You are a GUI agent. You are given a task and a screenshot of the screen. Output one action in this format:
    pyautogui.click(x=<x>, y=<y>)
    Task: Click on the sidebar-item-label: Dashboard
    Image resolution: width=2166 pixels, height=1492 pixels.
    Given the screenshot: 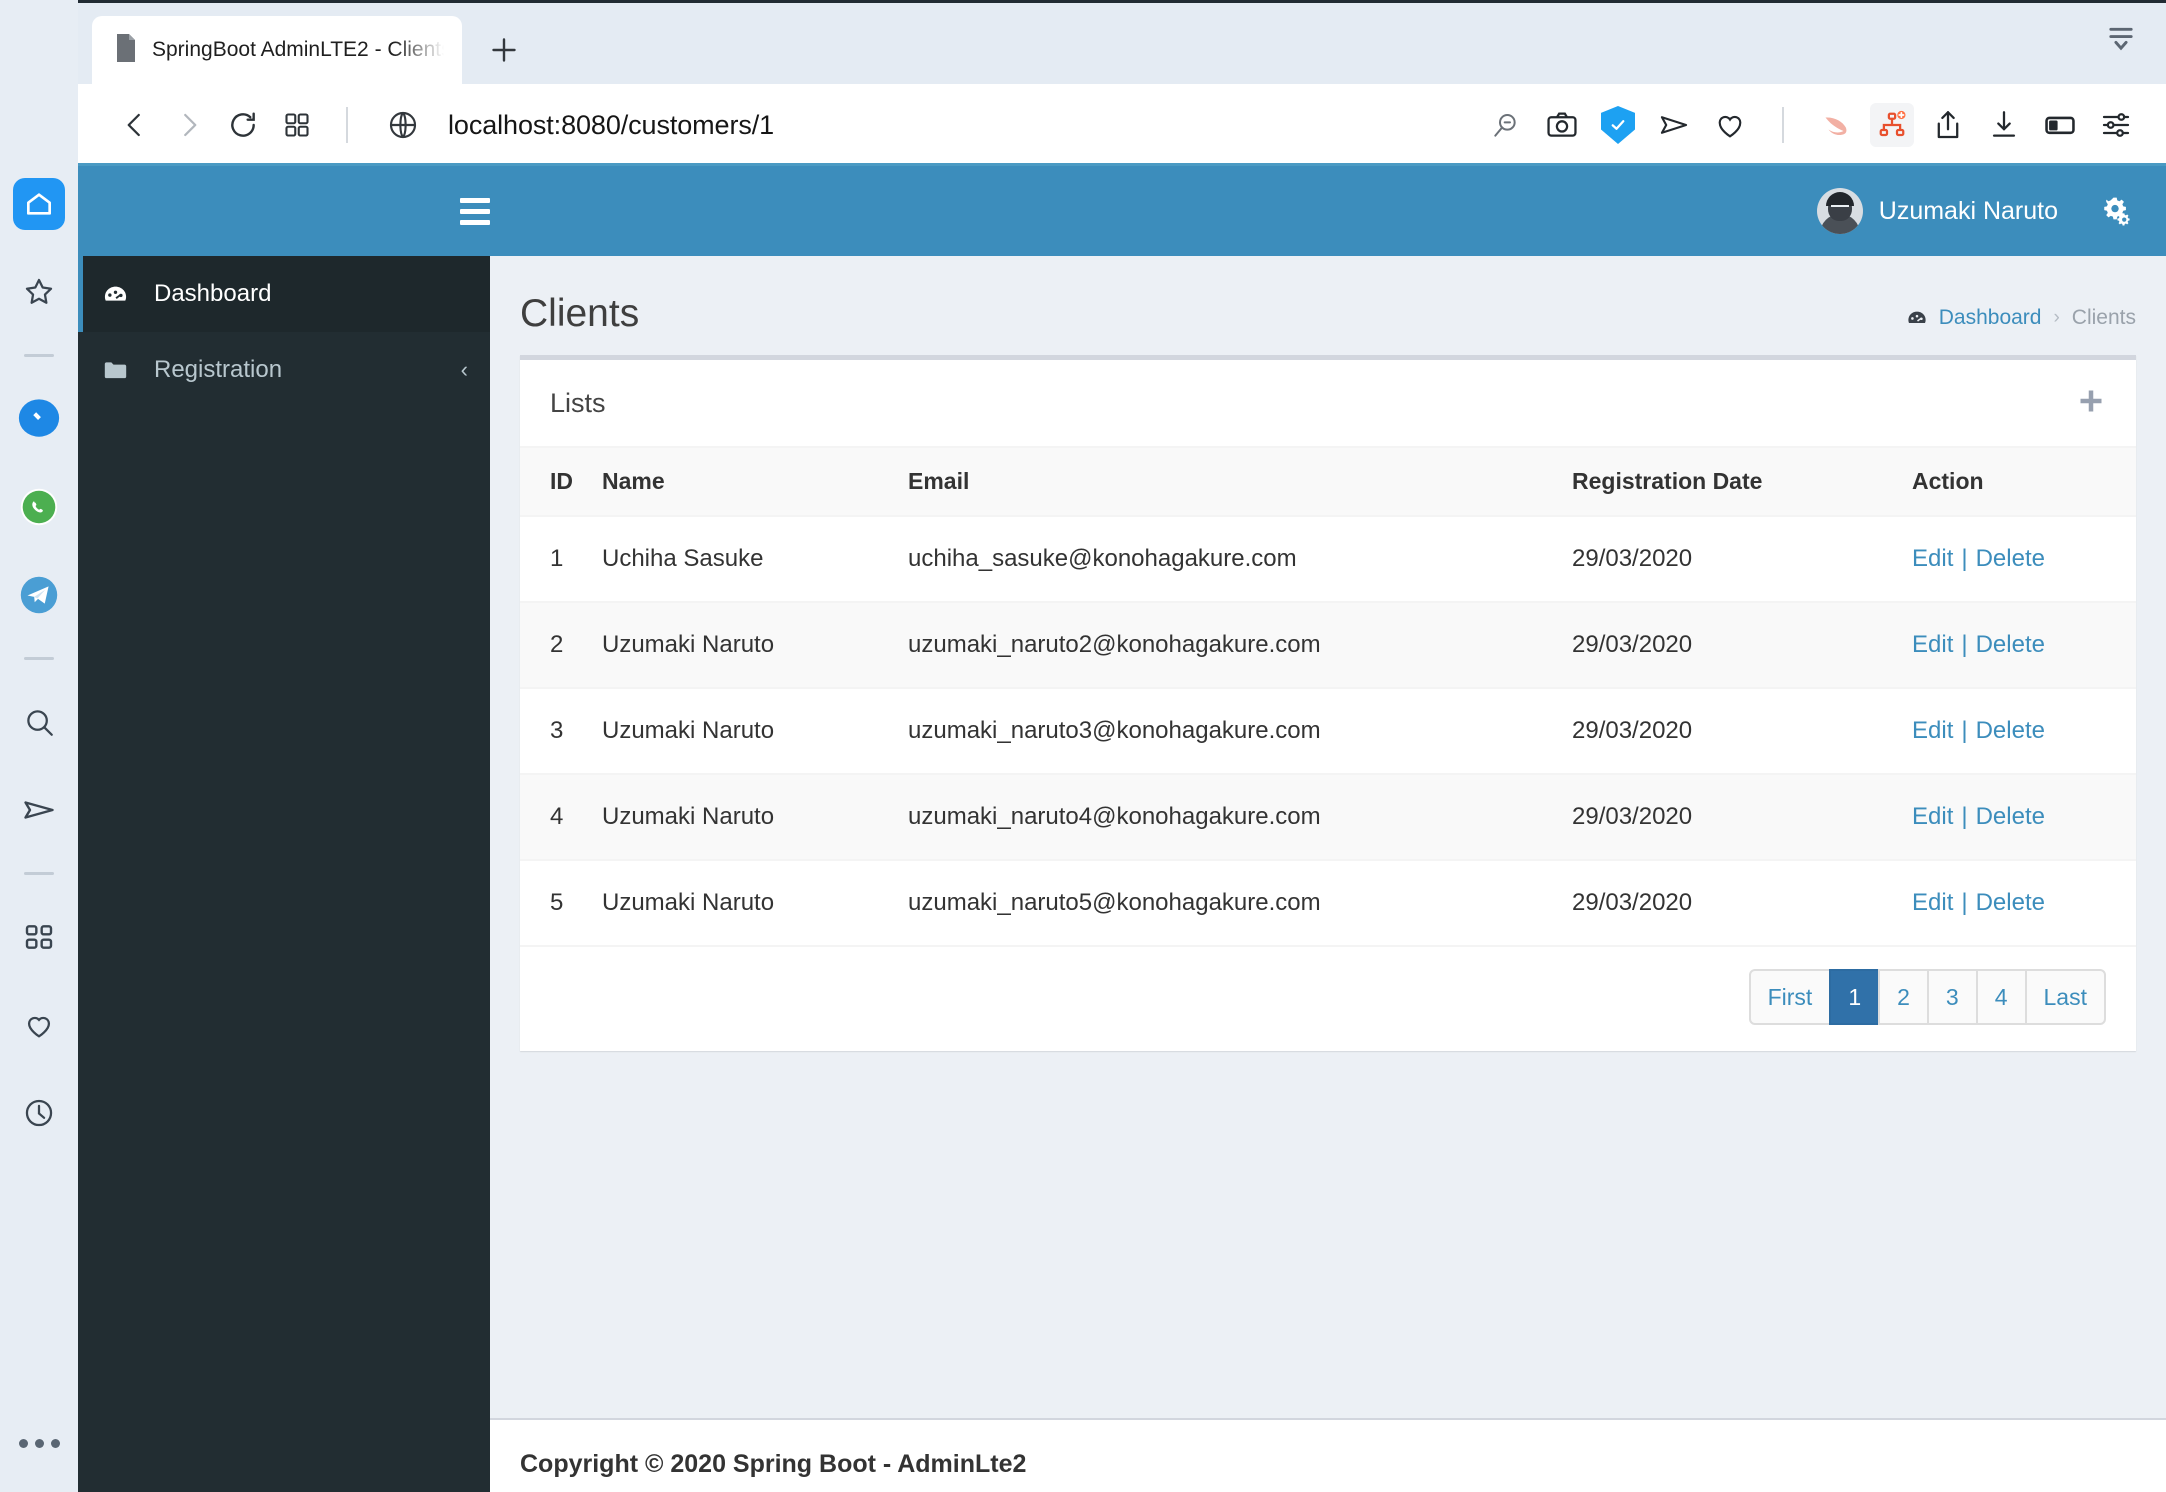 What is the action you would take?
    pyautogui.click(x=213, y=293)
    